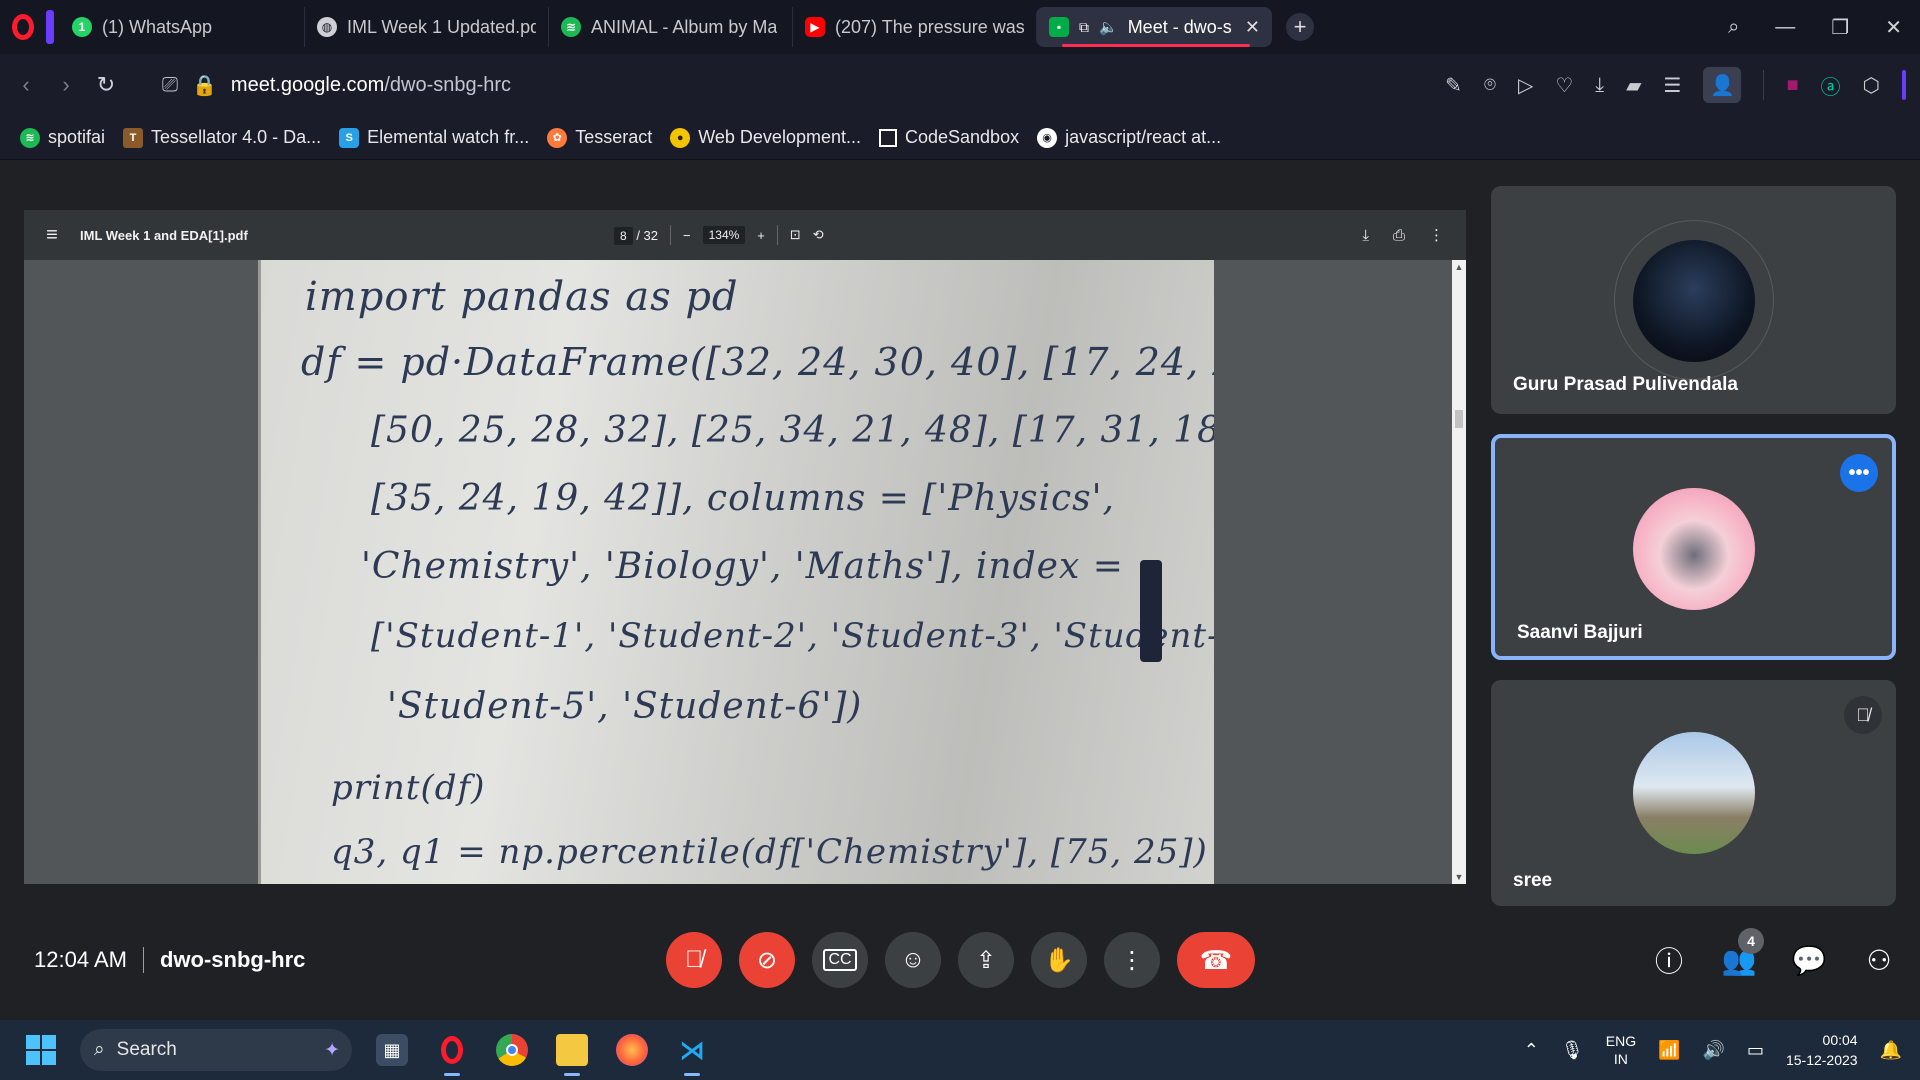 This screenshot has height=1080, width=1920. What do you see at coordinates (986, 960) in the screenshot?
I see `present-button: ⇪` at bounding box center [986, 960].